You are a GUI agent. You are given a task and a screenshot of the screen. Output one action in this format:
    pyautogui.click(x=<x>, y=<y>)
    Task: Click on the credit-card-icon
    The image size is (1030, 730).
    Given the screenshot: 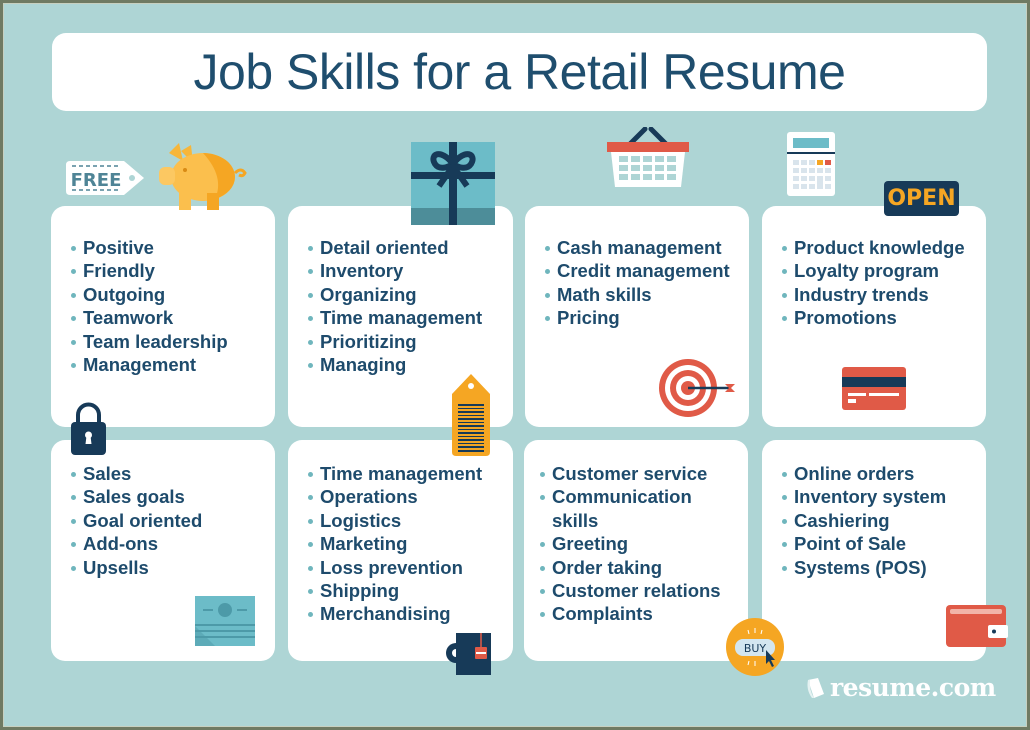 What is the action you would take?
    pyautogui.click(x=874, y=388)
    